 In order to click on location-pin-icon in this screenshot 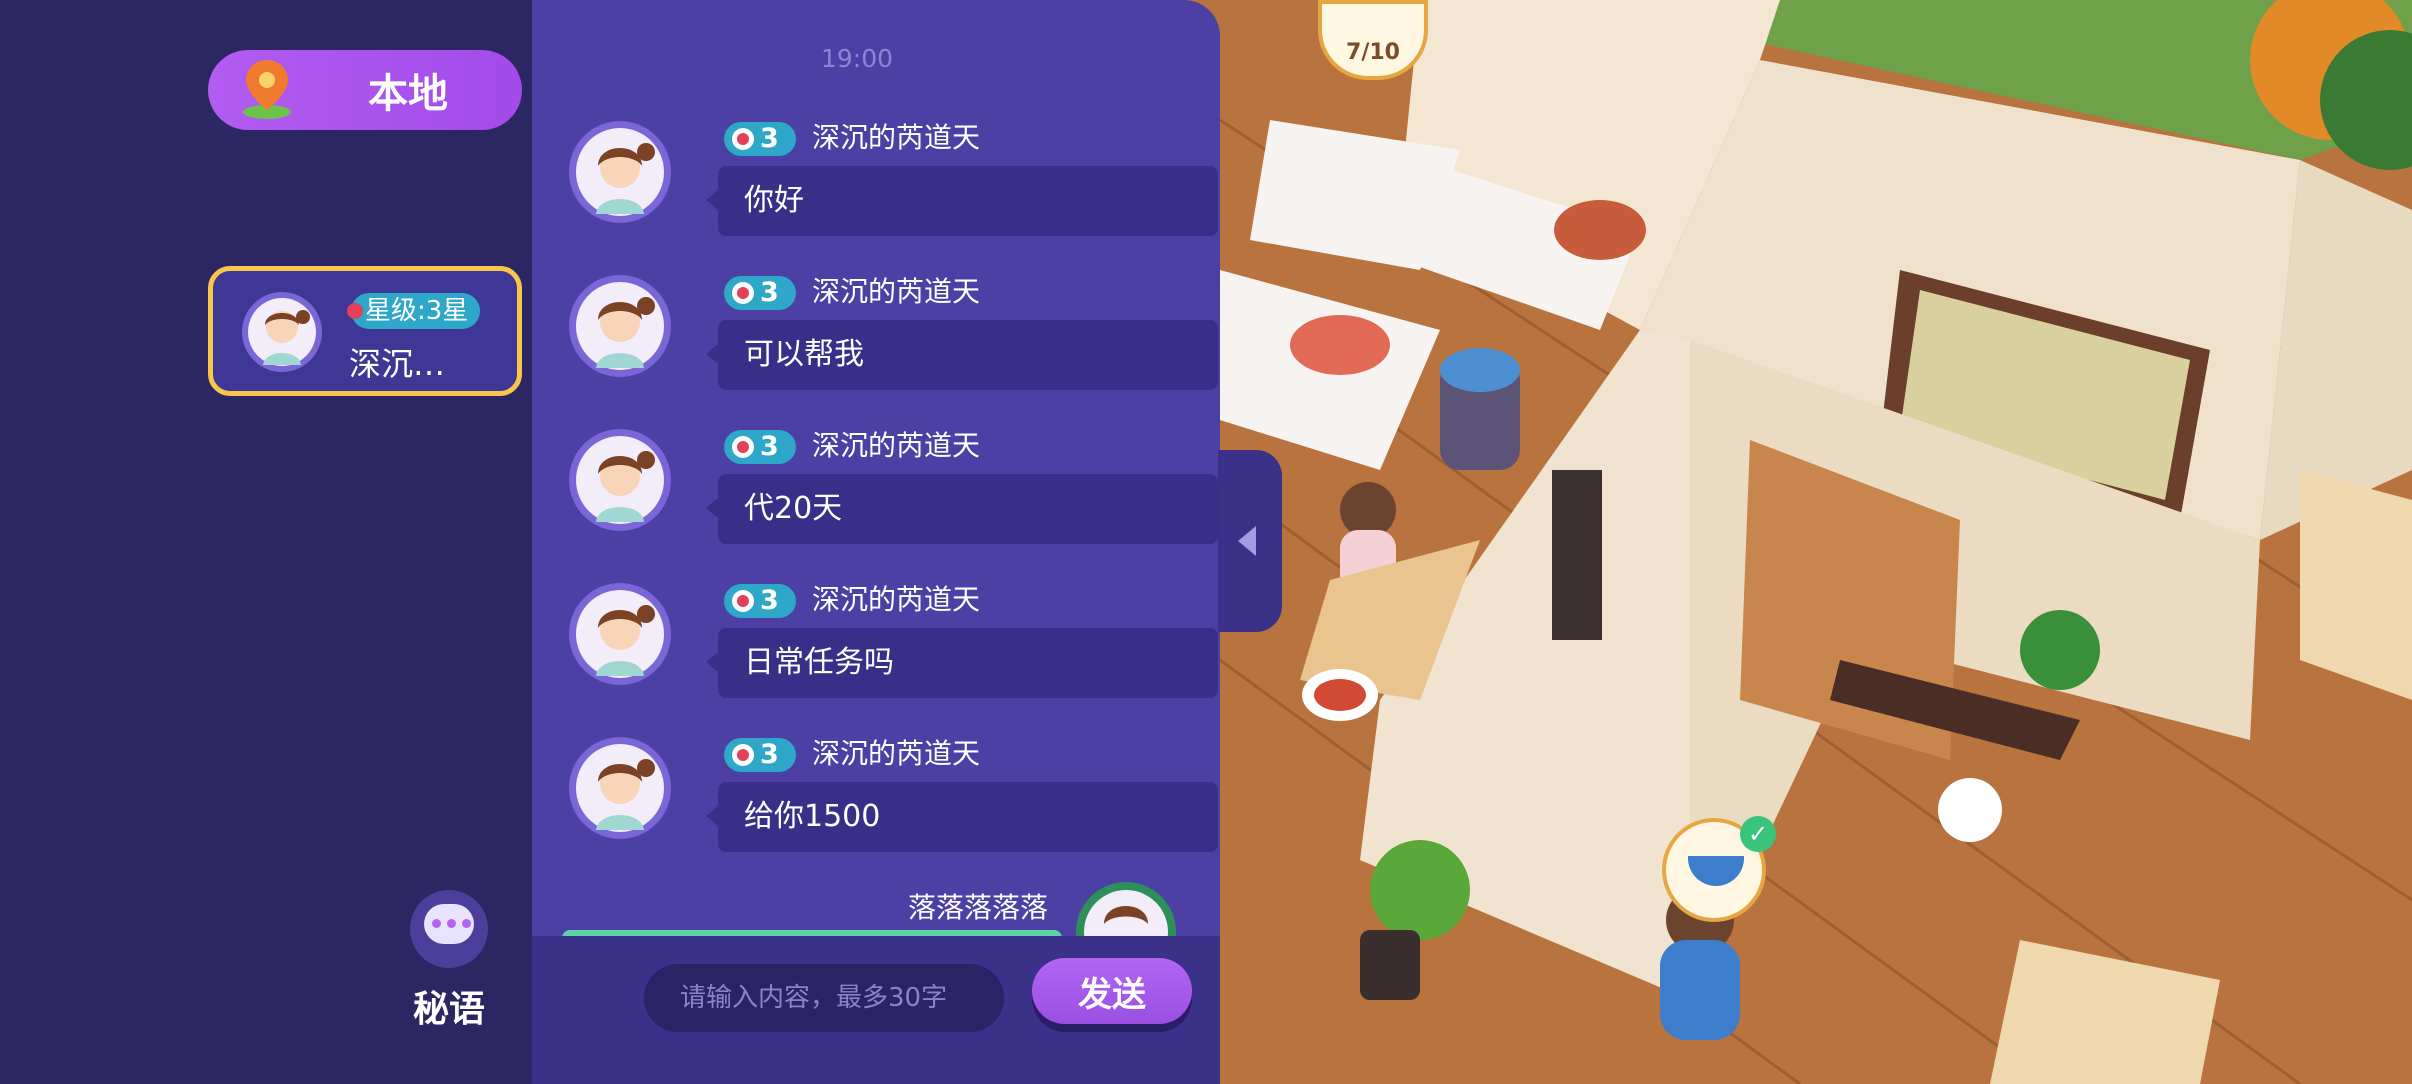, I will do `click(267, 89)`.